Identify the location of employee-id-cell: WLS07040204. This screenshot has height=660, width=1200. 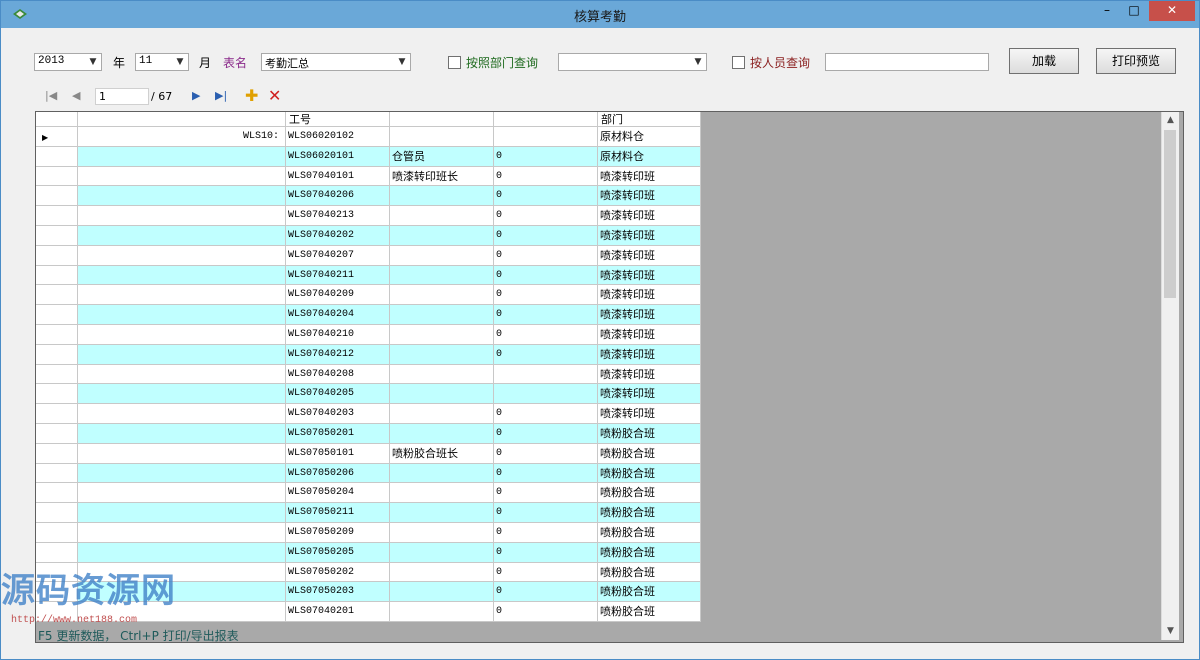
(338, 315).